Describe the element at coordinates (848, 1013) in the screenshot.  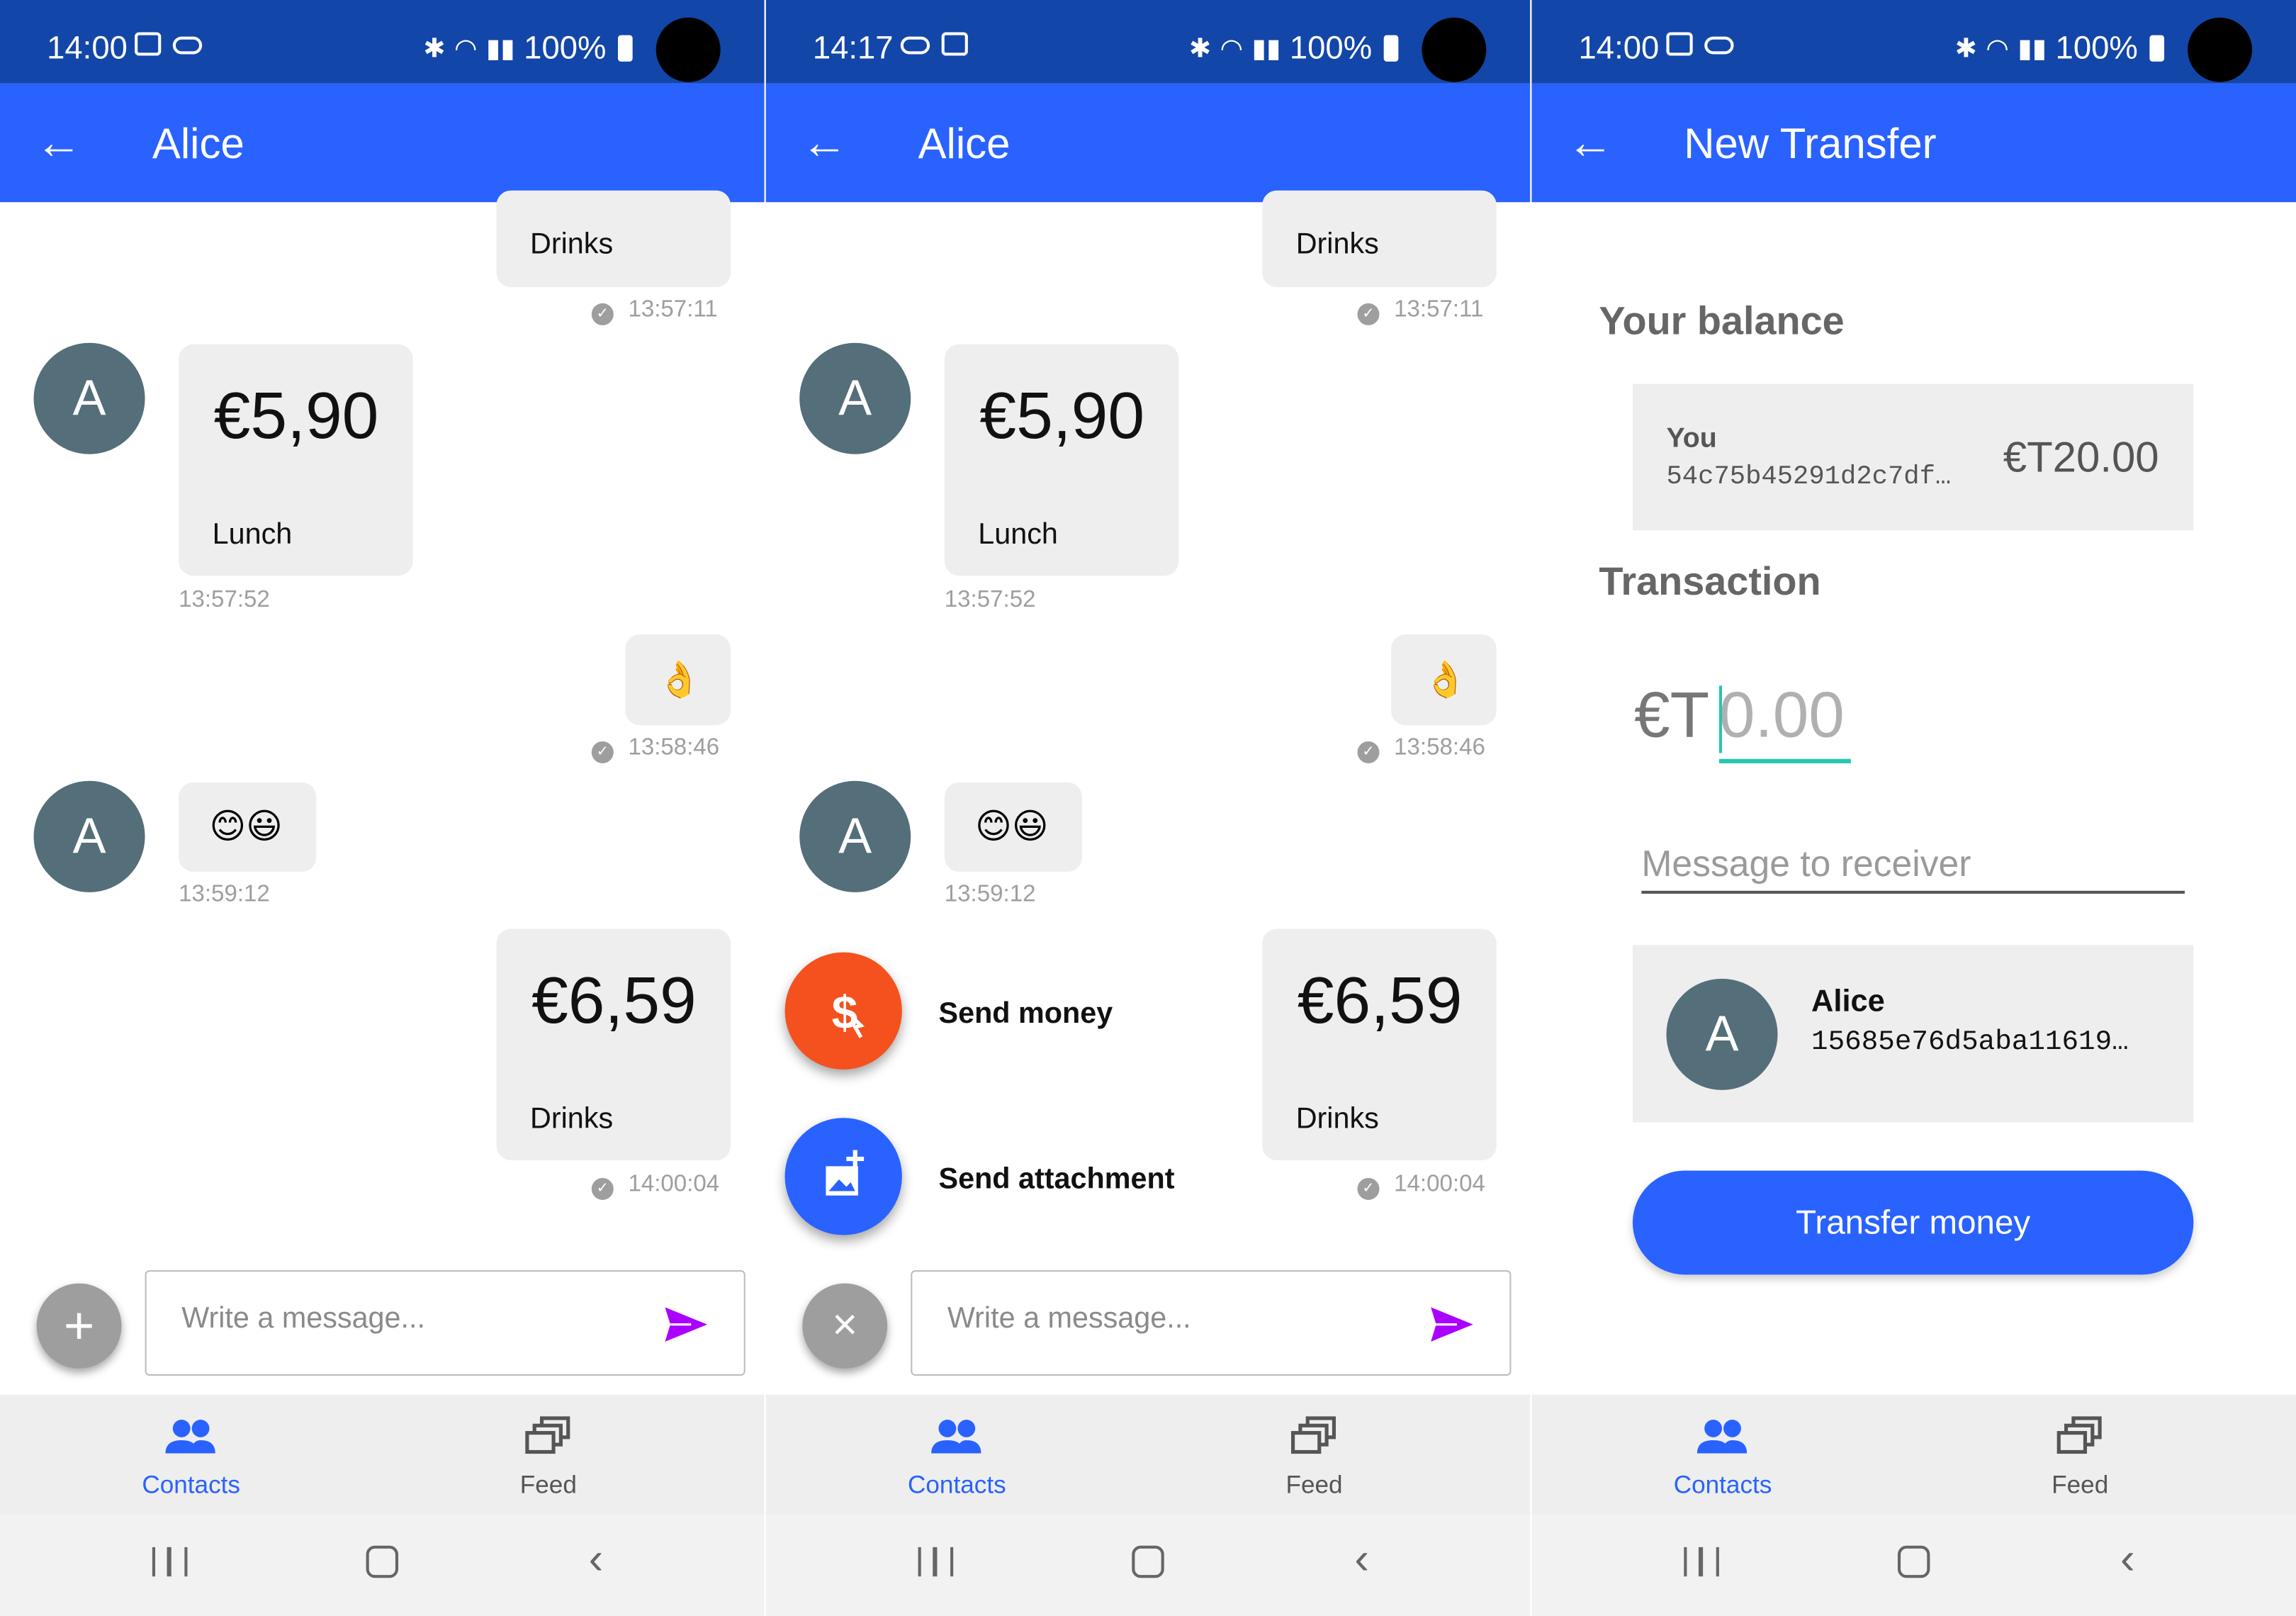
I see `dollar-hand-icon: $` at that location.